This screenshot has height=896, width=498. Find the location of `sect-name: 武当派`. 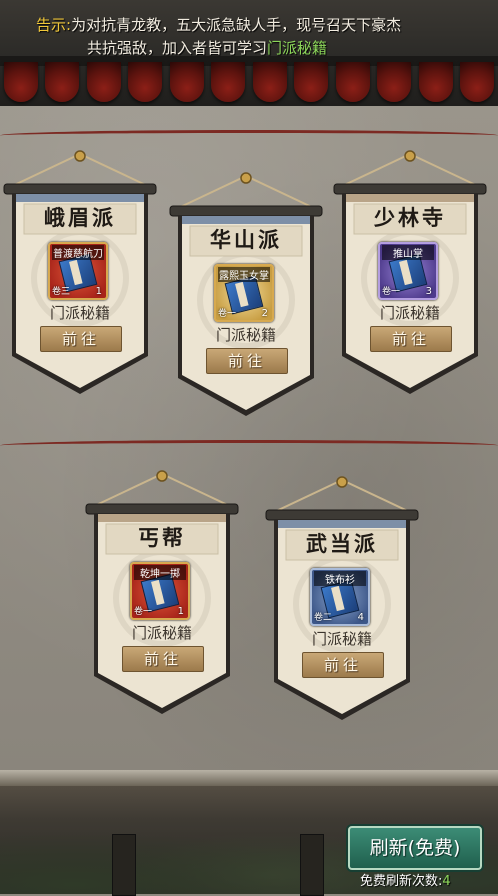

sect-name: 武当派 is located at coordinates (342, 543).